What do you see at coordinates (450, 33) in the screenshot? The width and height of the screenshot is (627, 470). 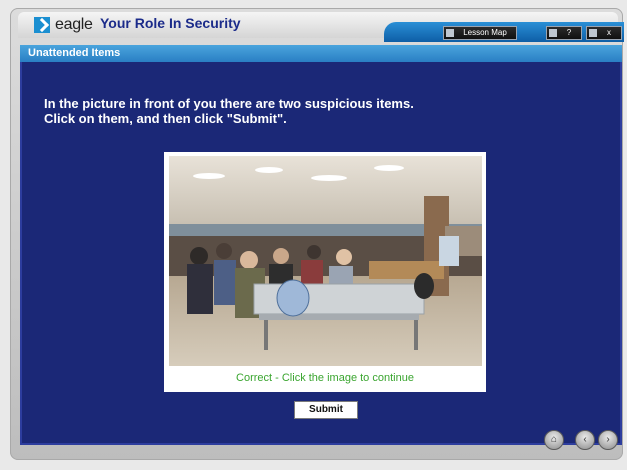 I see `lesson-map-icon` at bounding box center [450, 33].